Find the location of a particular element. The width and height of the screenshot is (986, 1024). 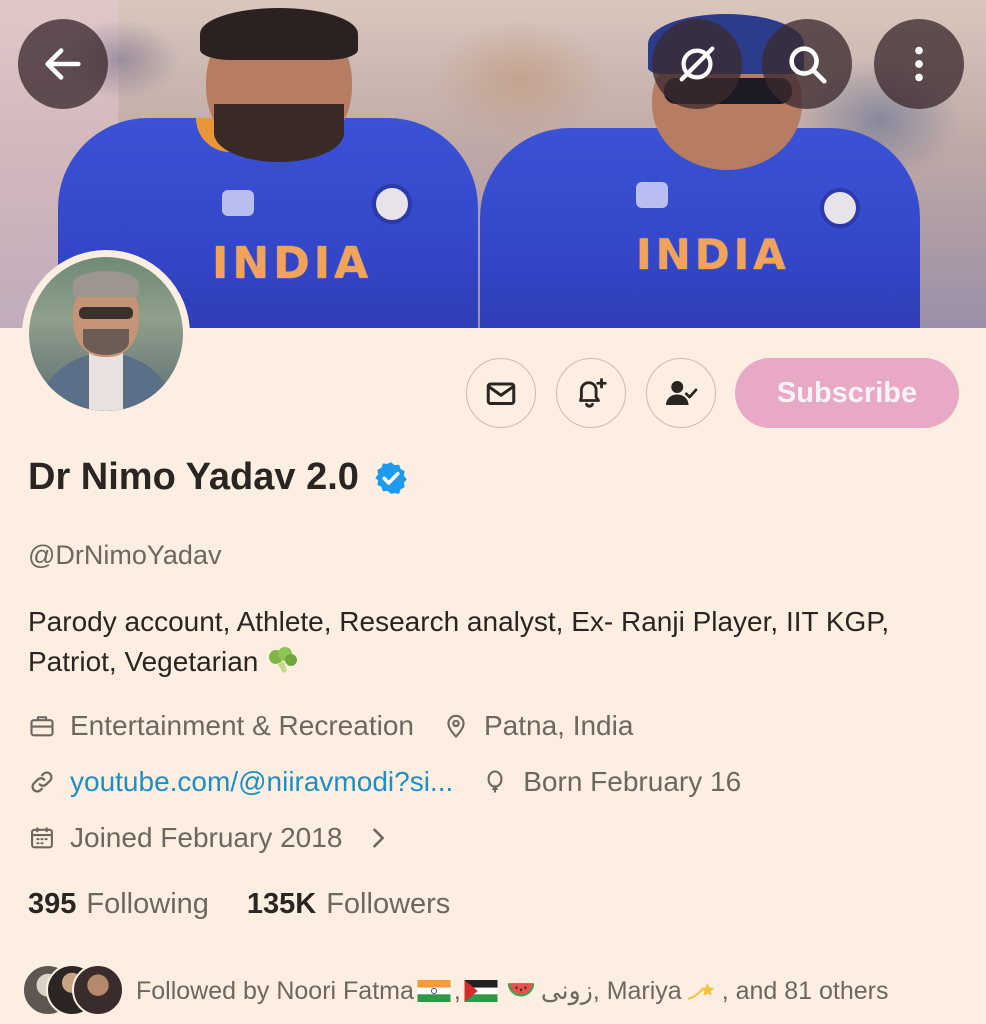

location-text: Patna, India is located at coordinates (558, 725).